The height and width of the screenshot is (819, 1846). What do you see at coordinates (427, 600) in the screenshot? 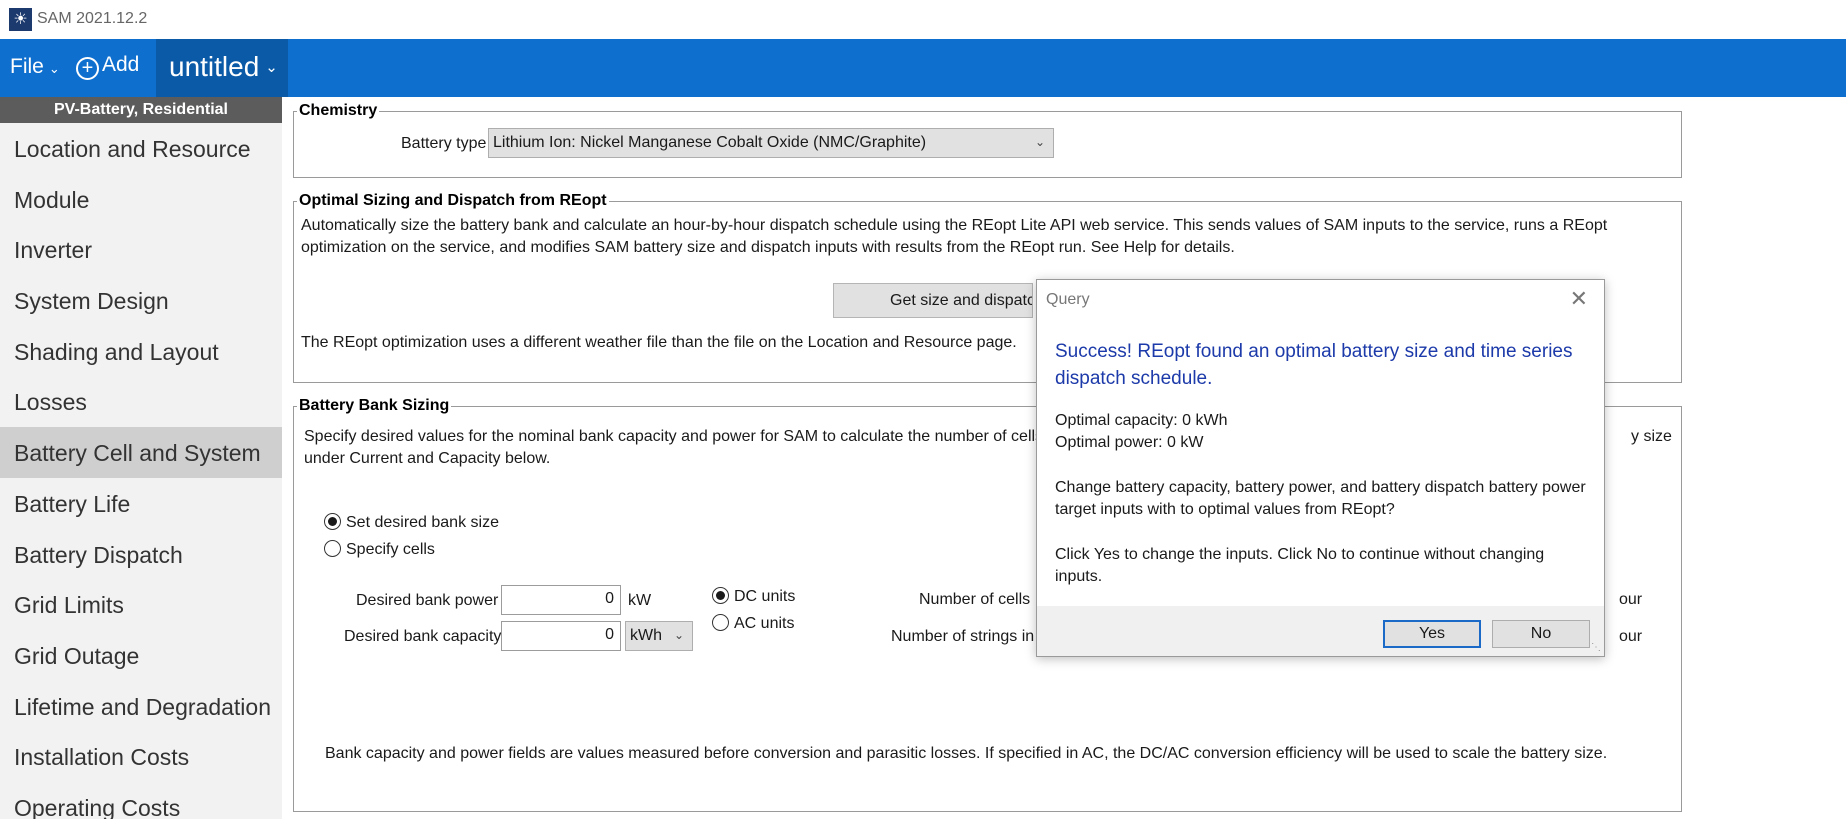
I see `desired-bank-power-label: Desired bank power` at bounding box center [427, 600].